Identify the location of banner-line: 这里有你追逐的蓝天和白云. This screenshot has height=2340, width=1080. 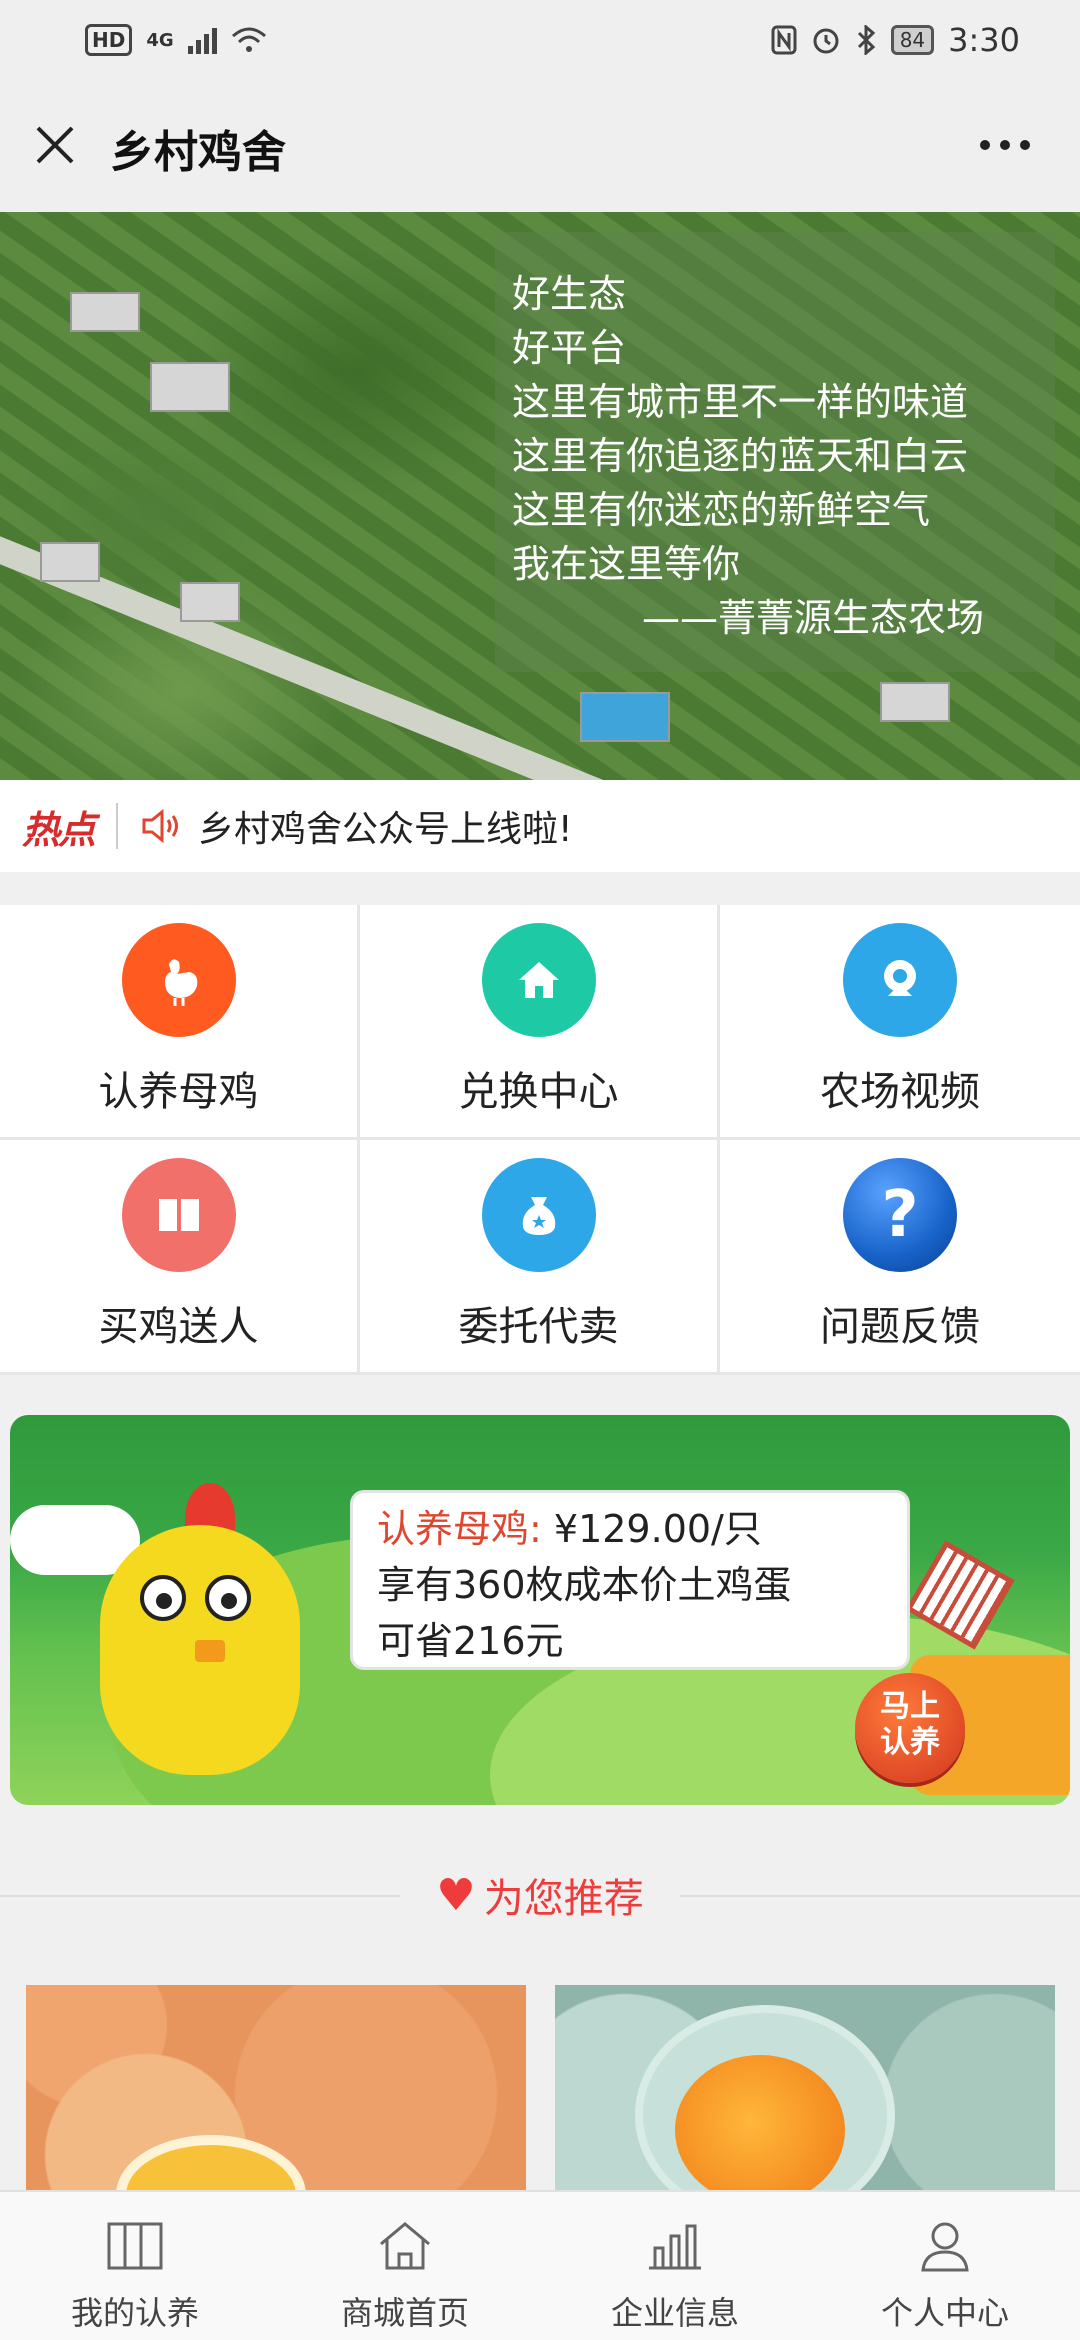
(740, 456).